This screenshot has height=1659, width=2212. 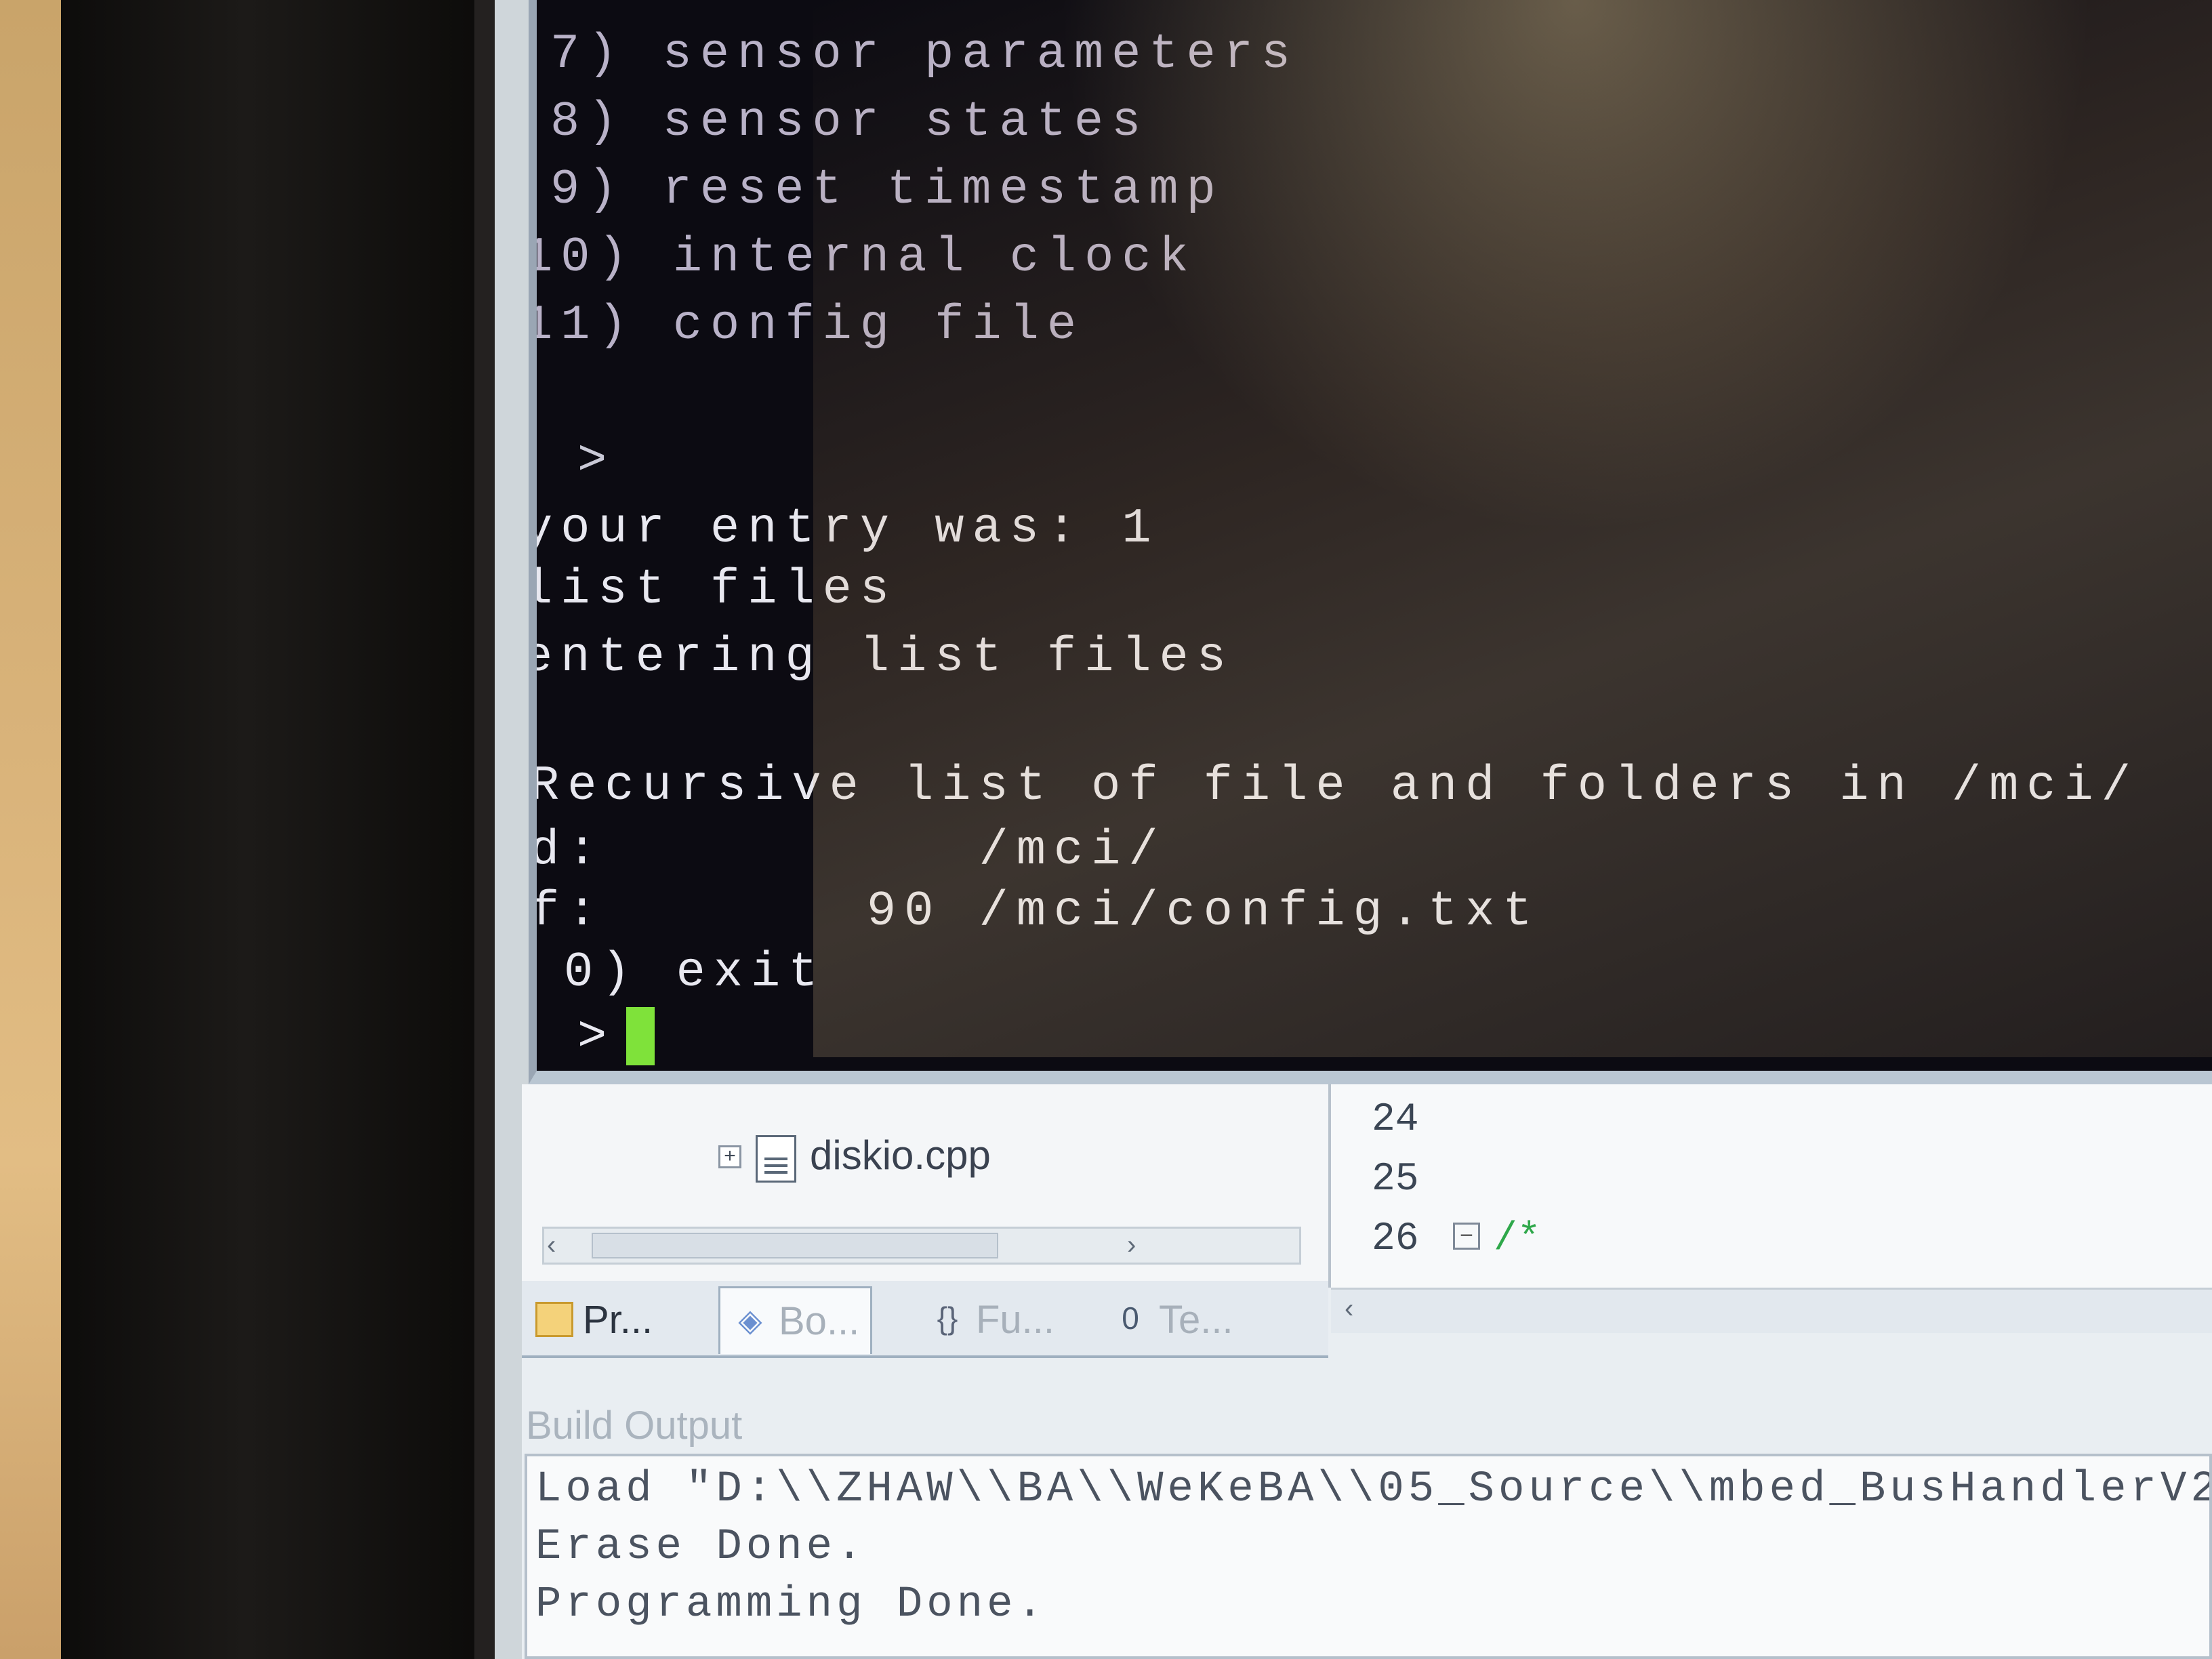 What do you see at coordinates (1130, 1318) in the screenshot?
I see `templates-icon: 0` at bounding box center [1130, 1318].